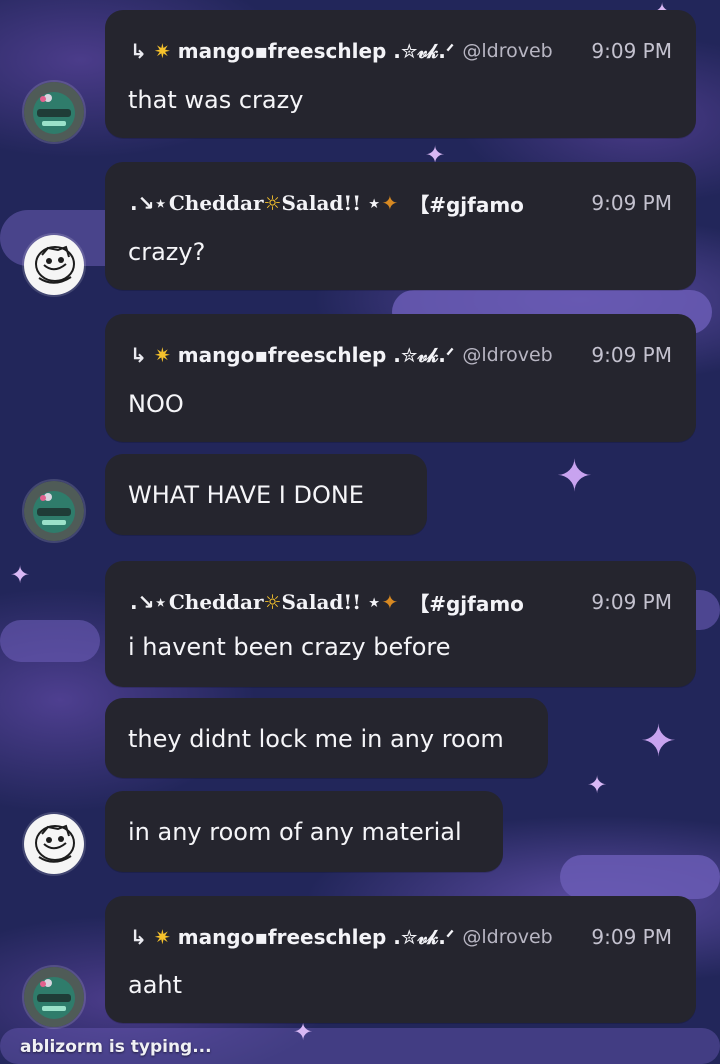  I want to click on message-text: i havent been crazy before, so click(289, 647).